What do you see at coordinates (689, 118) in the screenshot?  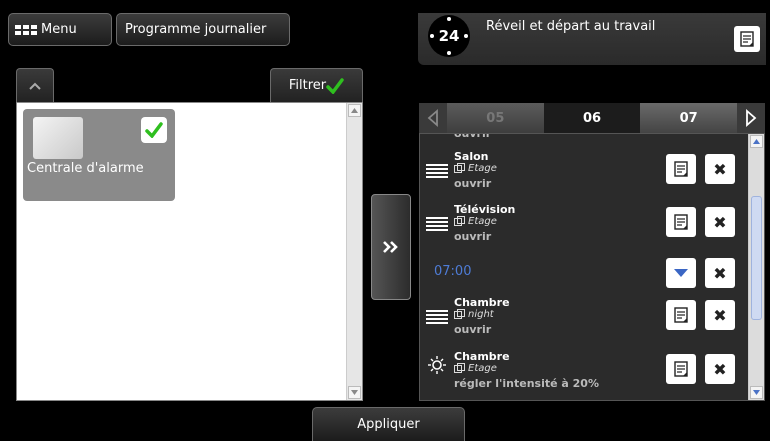 I see `day-tab-07: 07` at bounding box center [689, 118].